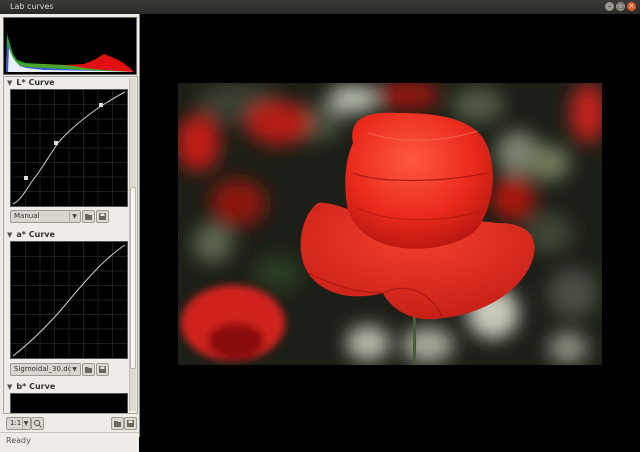  What do you see at coordinates (35, 234) in the screenshot?
I see `a-curve-label: a* Curve` at bounding box center [35, 234].